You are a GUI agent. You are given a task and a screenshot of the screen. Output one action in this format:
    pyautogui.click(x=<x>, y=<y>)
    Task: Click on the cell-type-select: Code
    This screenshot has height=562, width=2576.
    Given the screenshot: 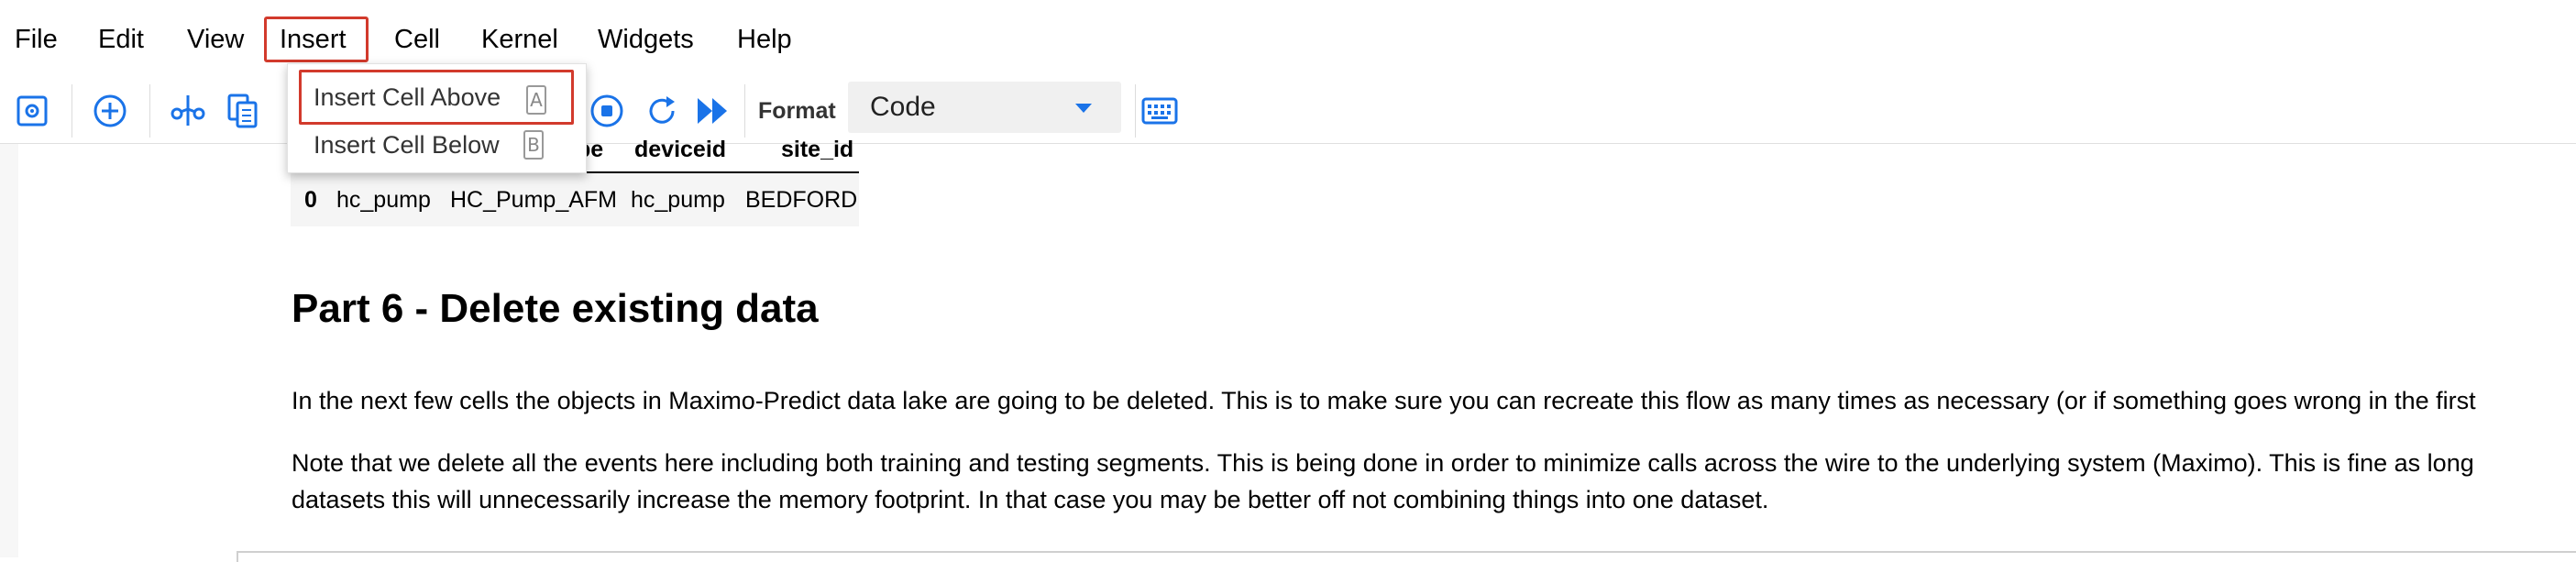 What is the action you would take?
    pyautogui.click(x=985, y=108)
    